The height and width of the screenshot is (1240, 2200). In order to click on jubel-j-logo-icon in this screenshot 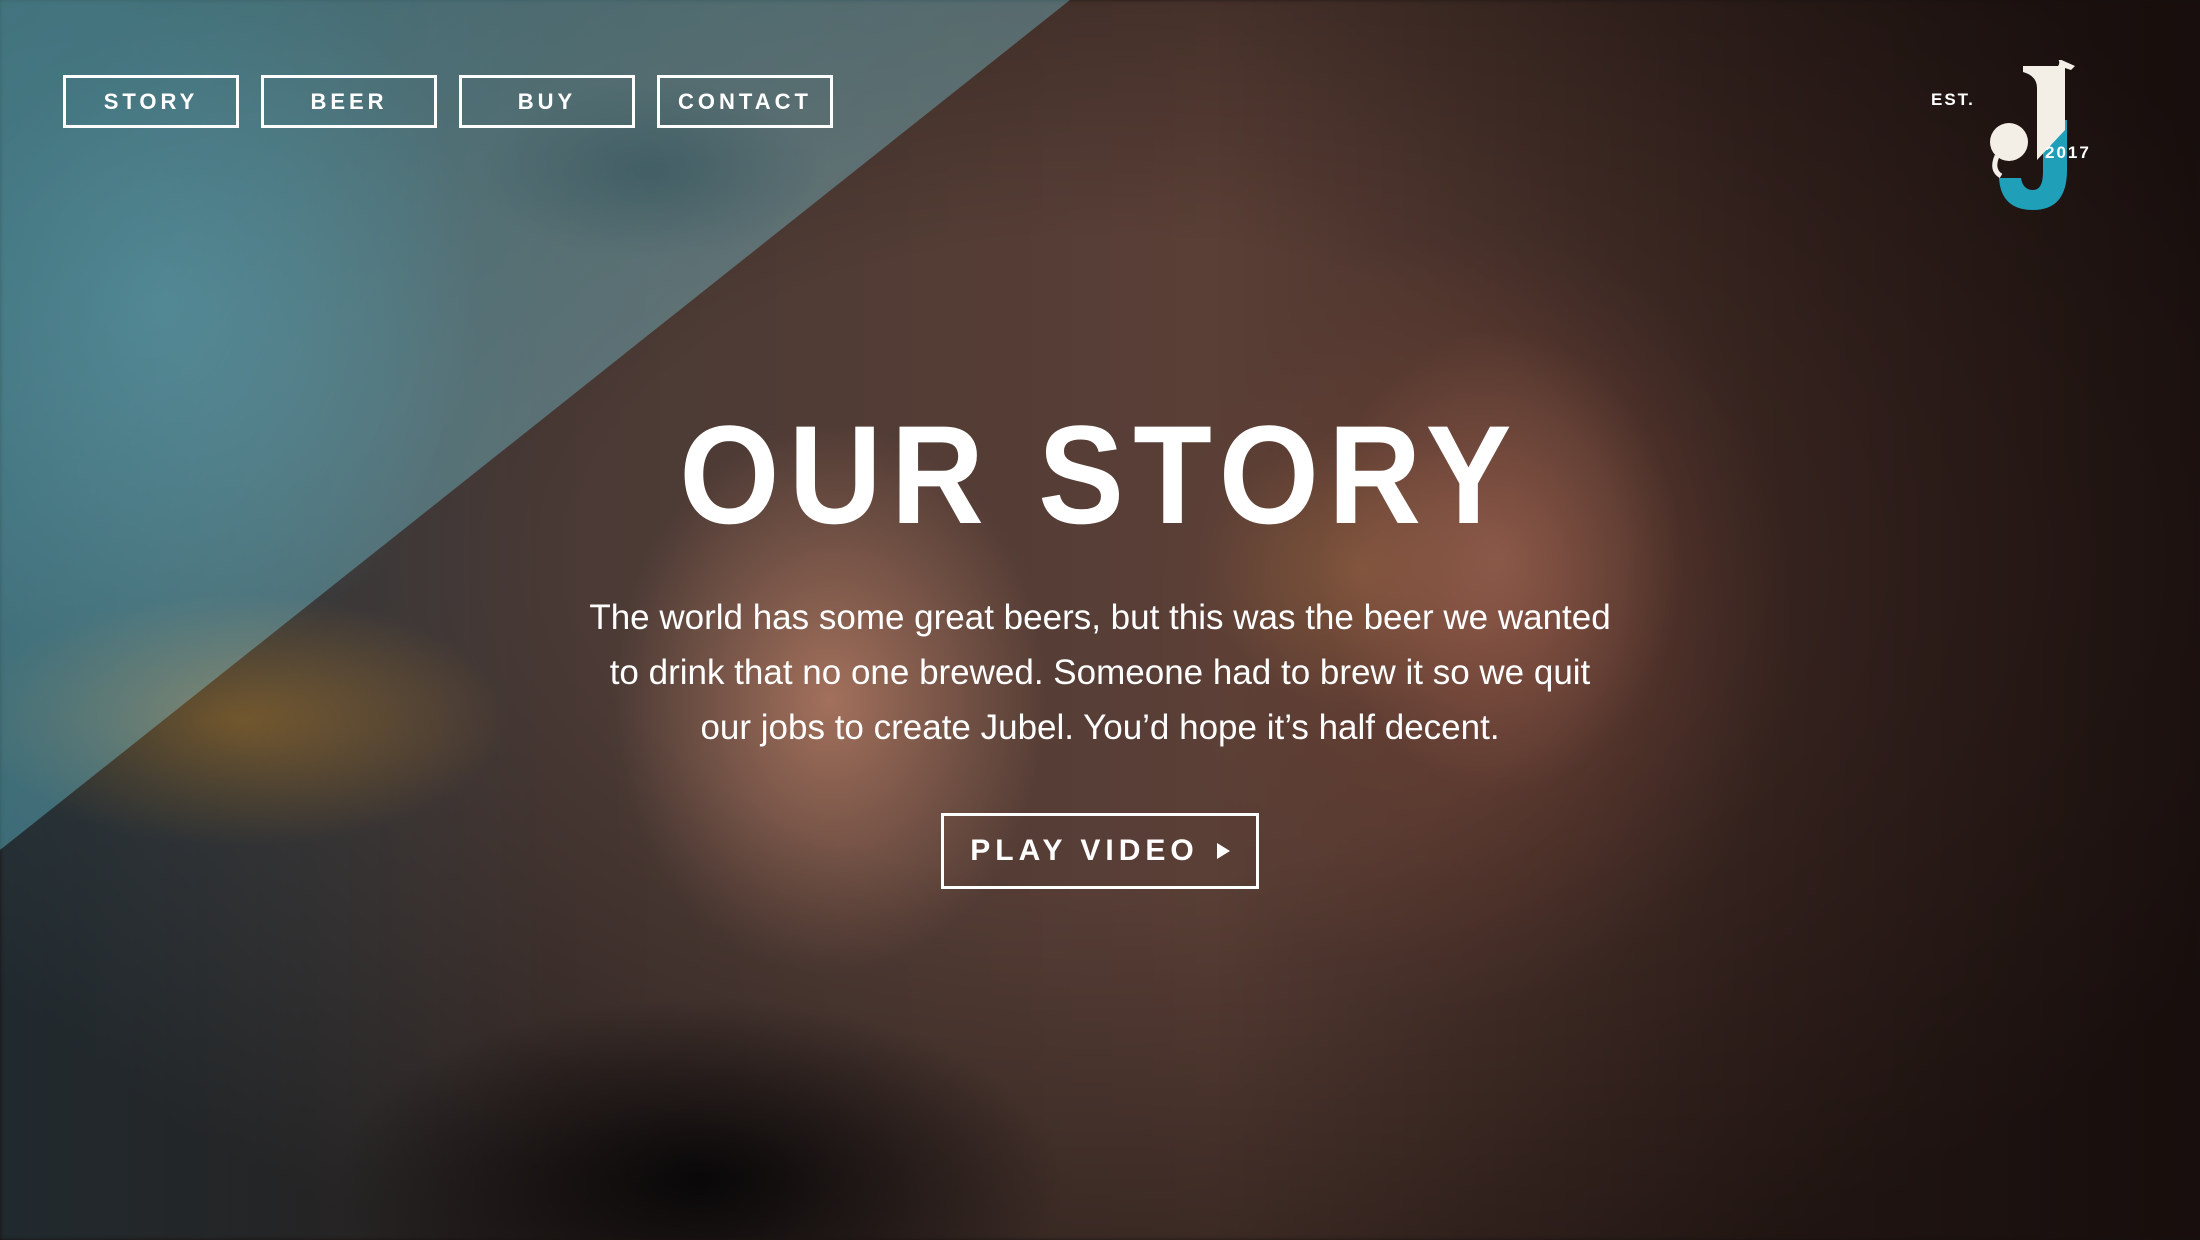, I will do `click(2032, 135)`.